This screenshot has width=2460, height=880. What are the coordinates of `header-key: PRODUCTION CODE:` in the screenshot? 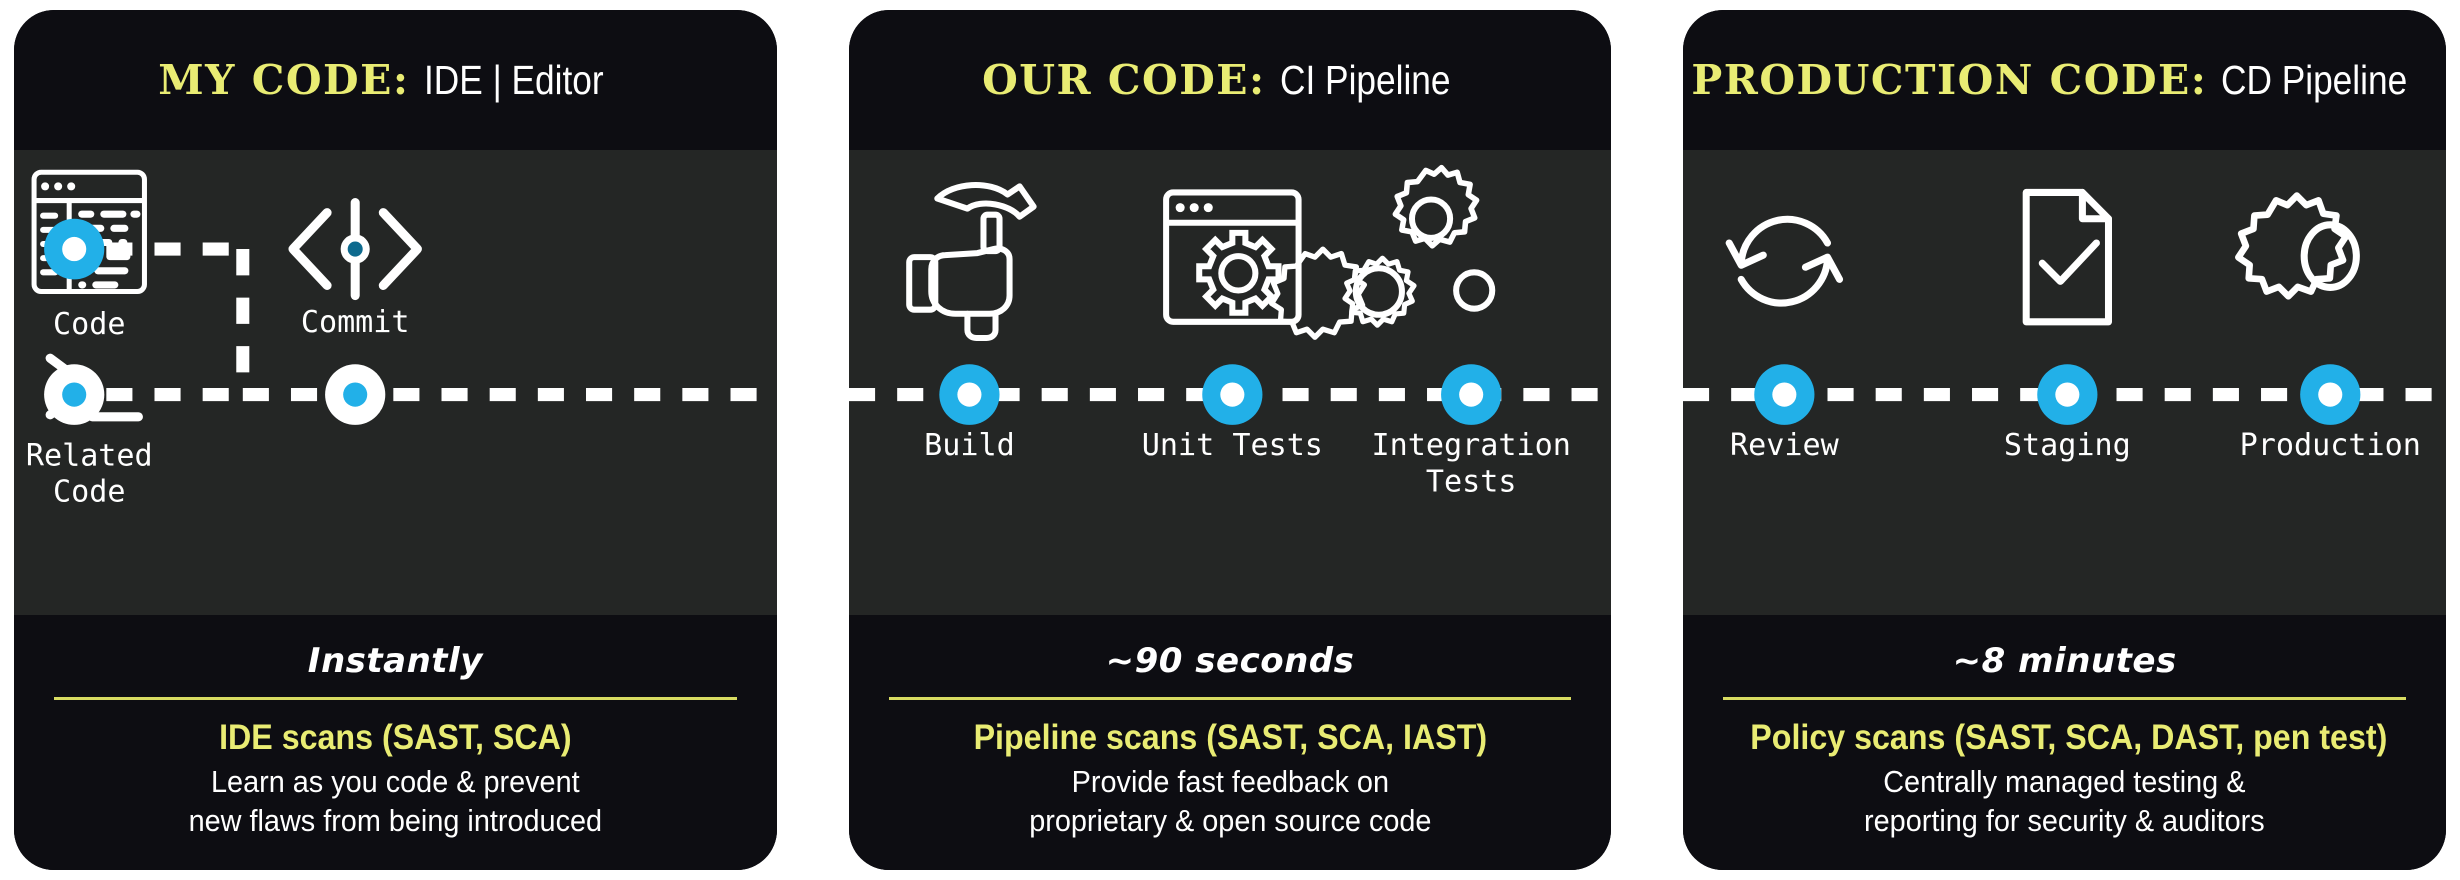 It's located at (1949, 80).